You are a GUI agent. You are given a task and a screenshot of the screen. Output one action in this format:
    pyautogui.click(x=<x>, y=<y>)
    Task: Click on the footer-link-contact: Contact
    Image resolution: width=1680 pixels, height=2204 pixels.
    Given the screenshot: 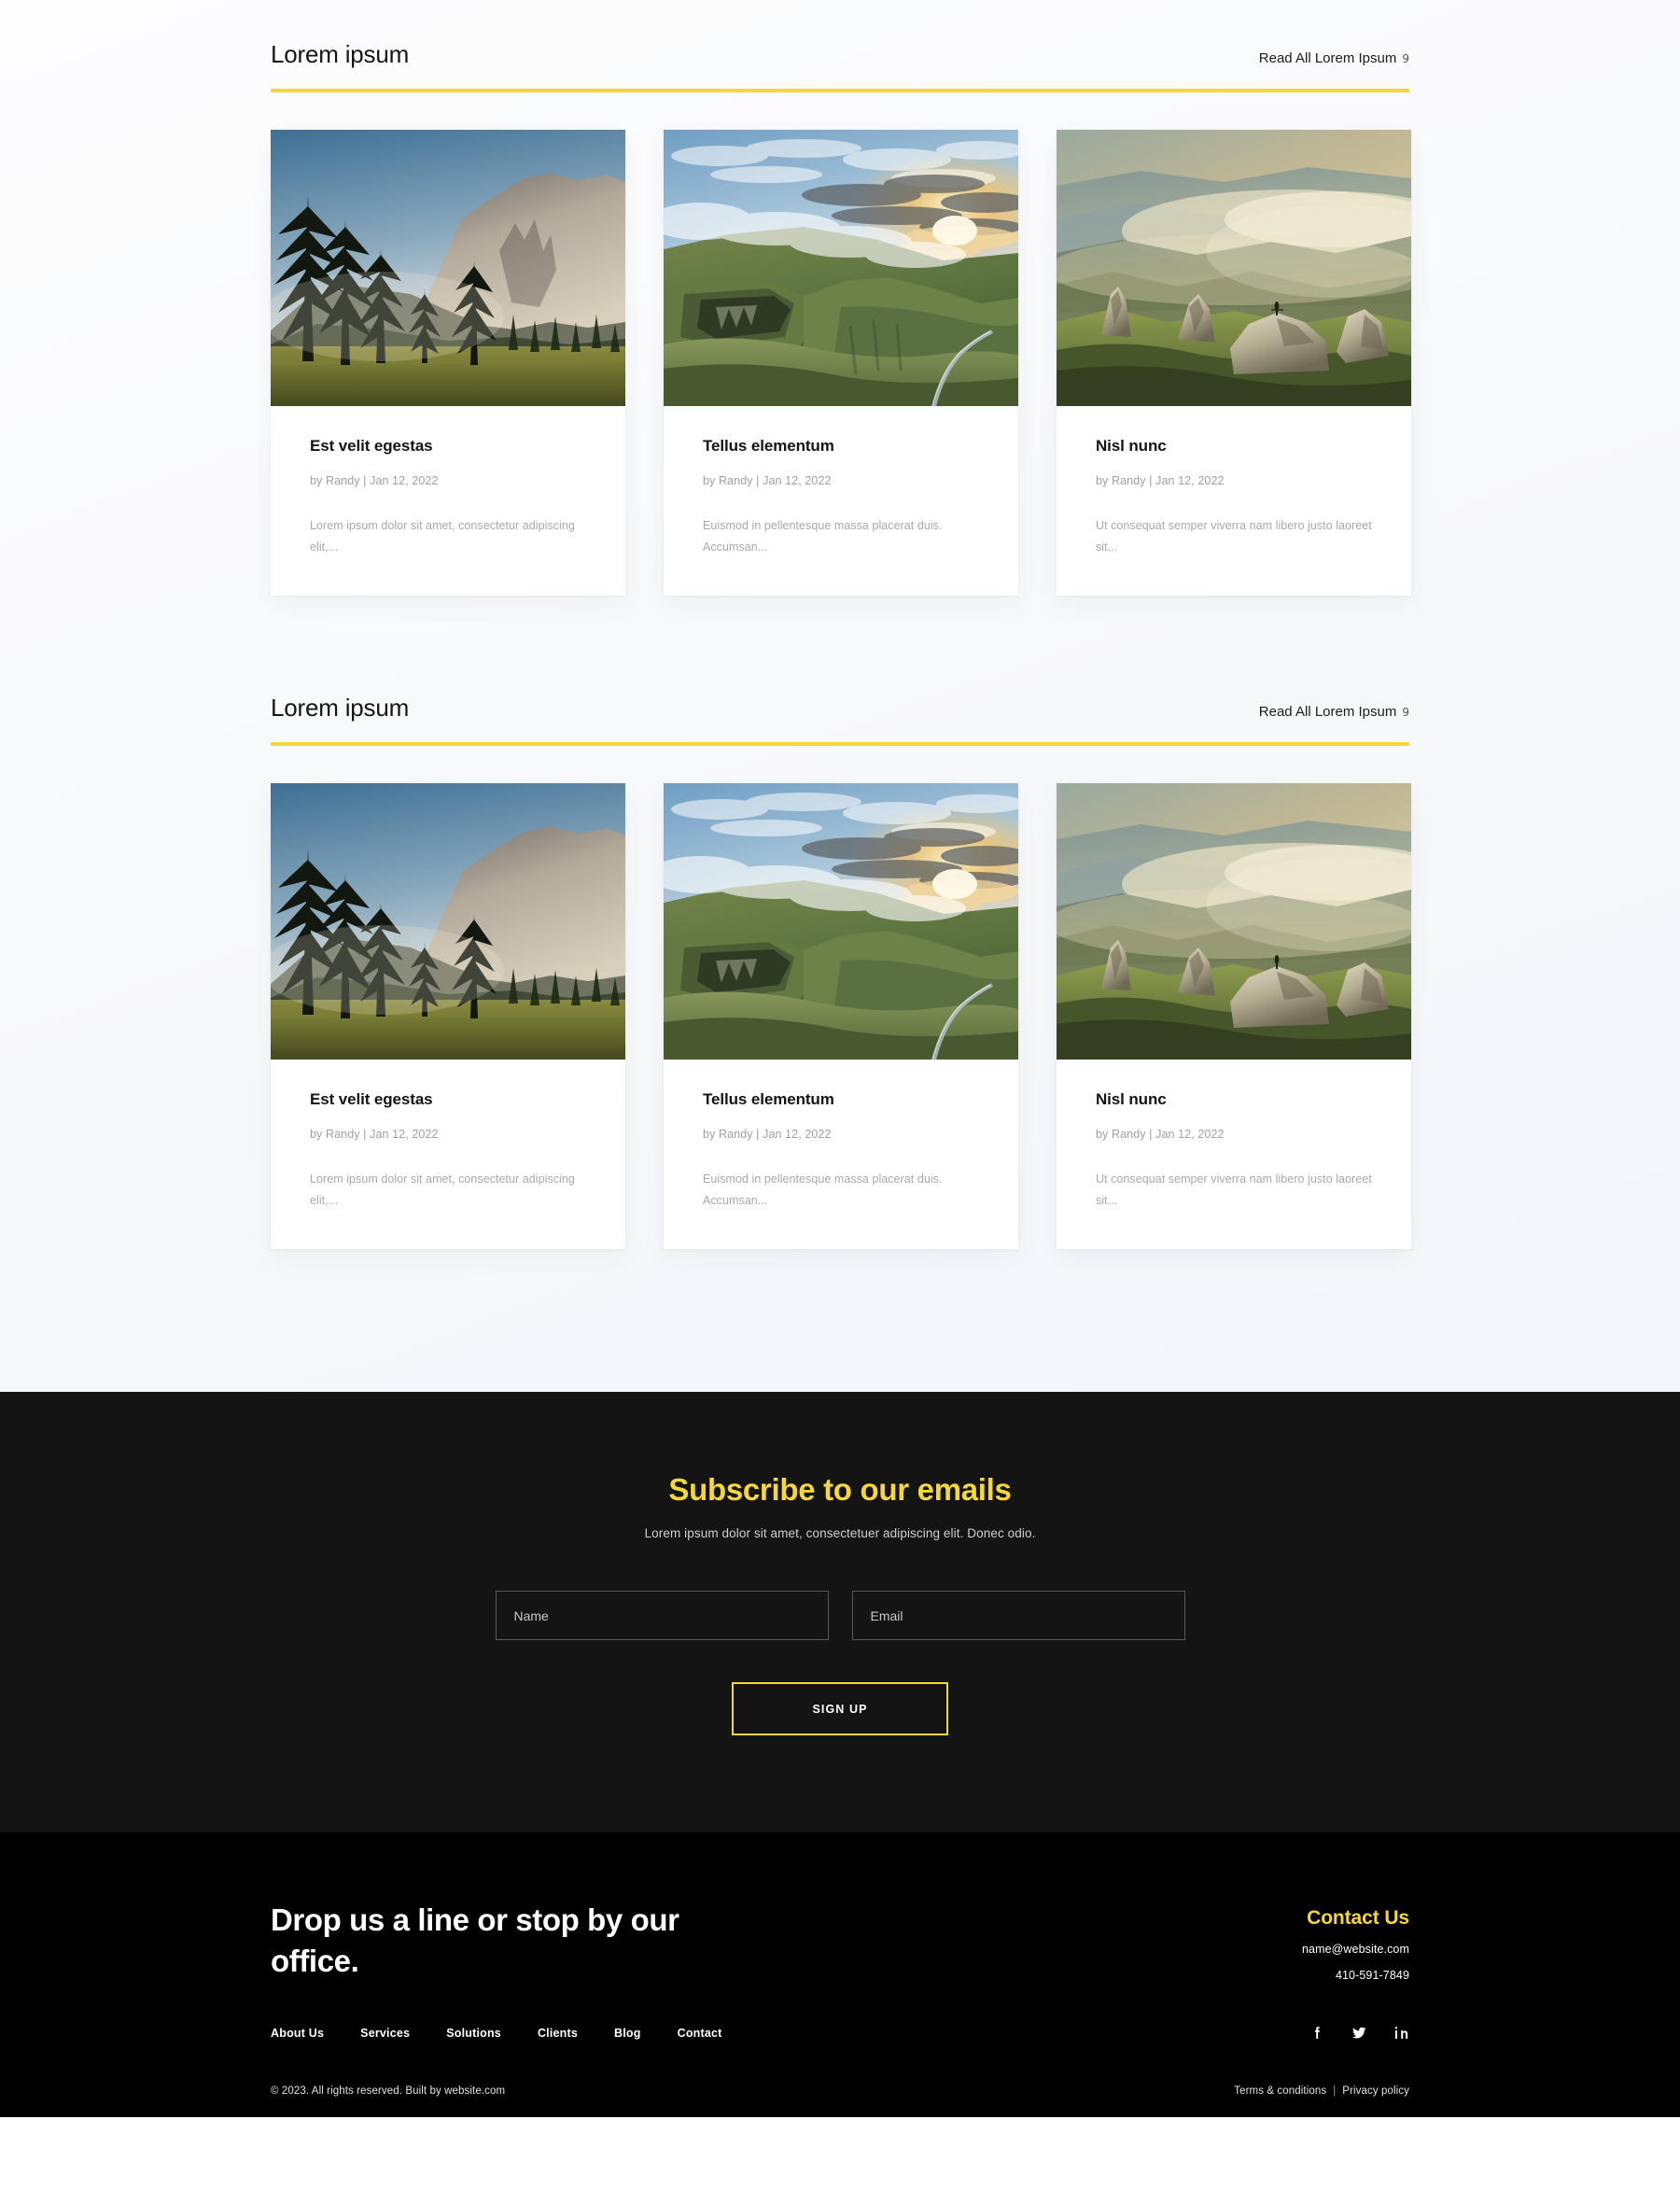 What is the action you would take?
    pyautogui.click(x=700, y=2033)
    